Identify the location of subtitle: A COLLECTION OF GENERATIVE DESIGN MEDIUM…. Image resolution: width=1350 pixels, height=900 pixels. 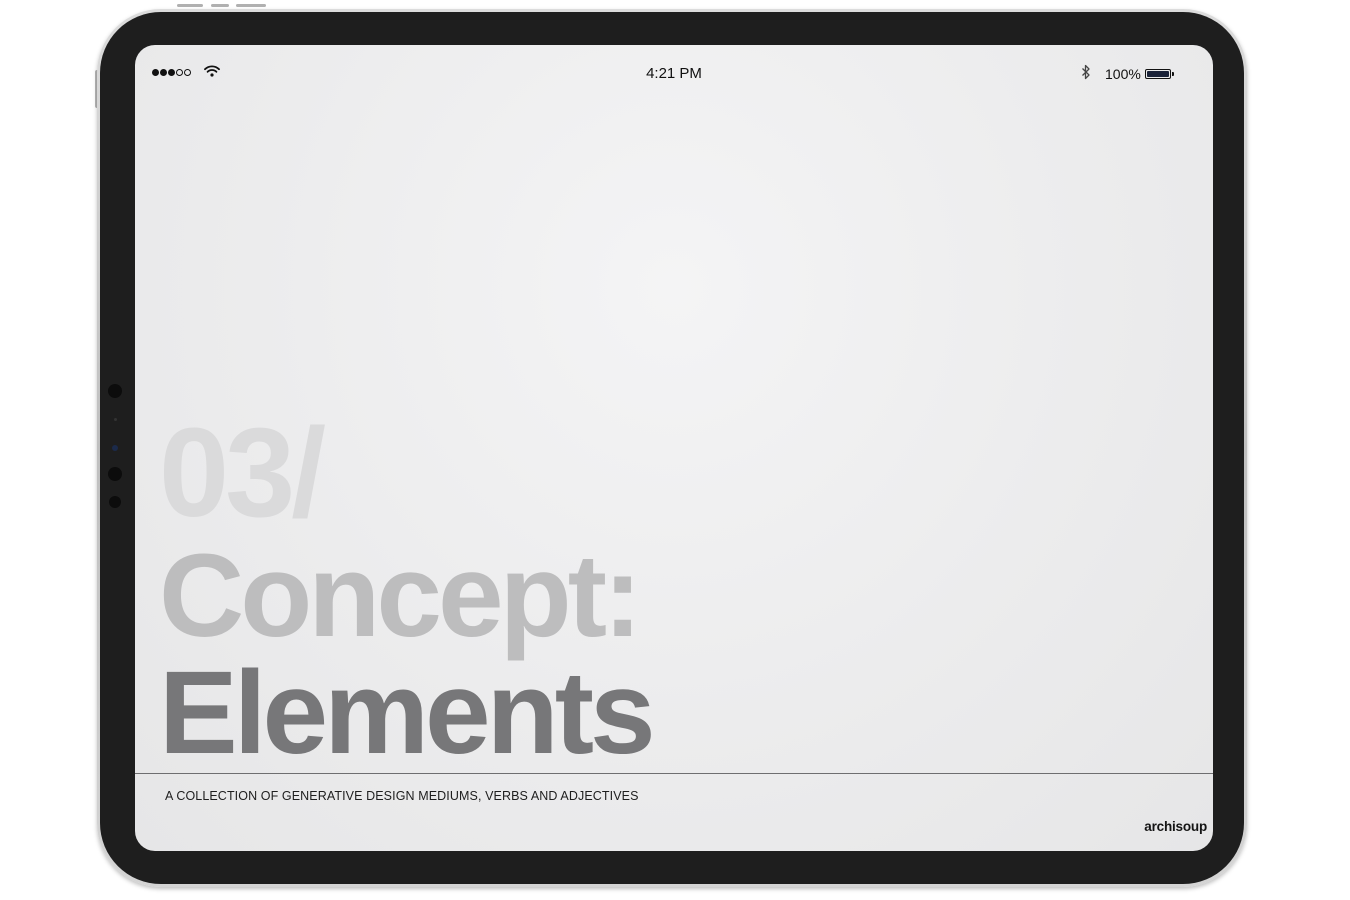
(402, 796).